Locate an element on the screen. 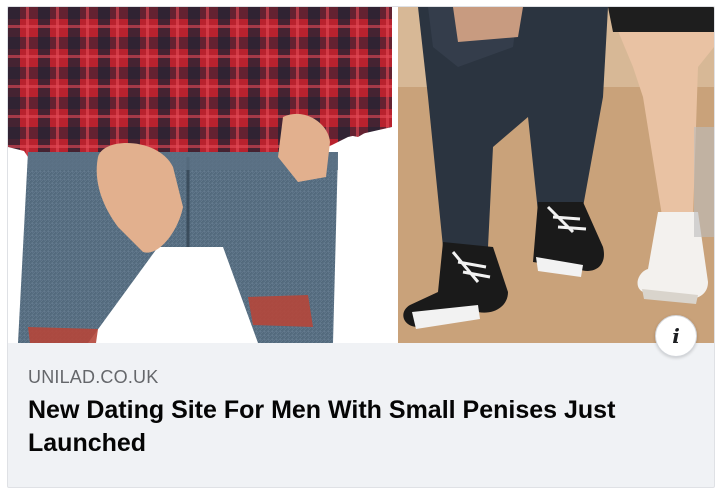 This screenshot has height=498, width=720. info-button: i is located at coordinates (676, 336).